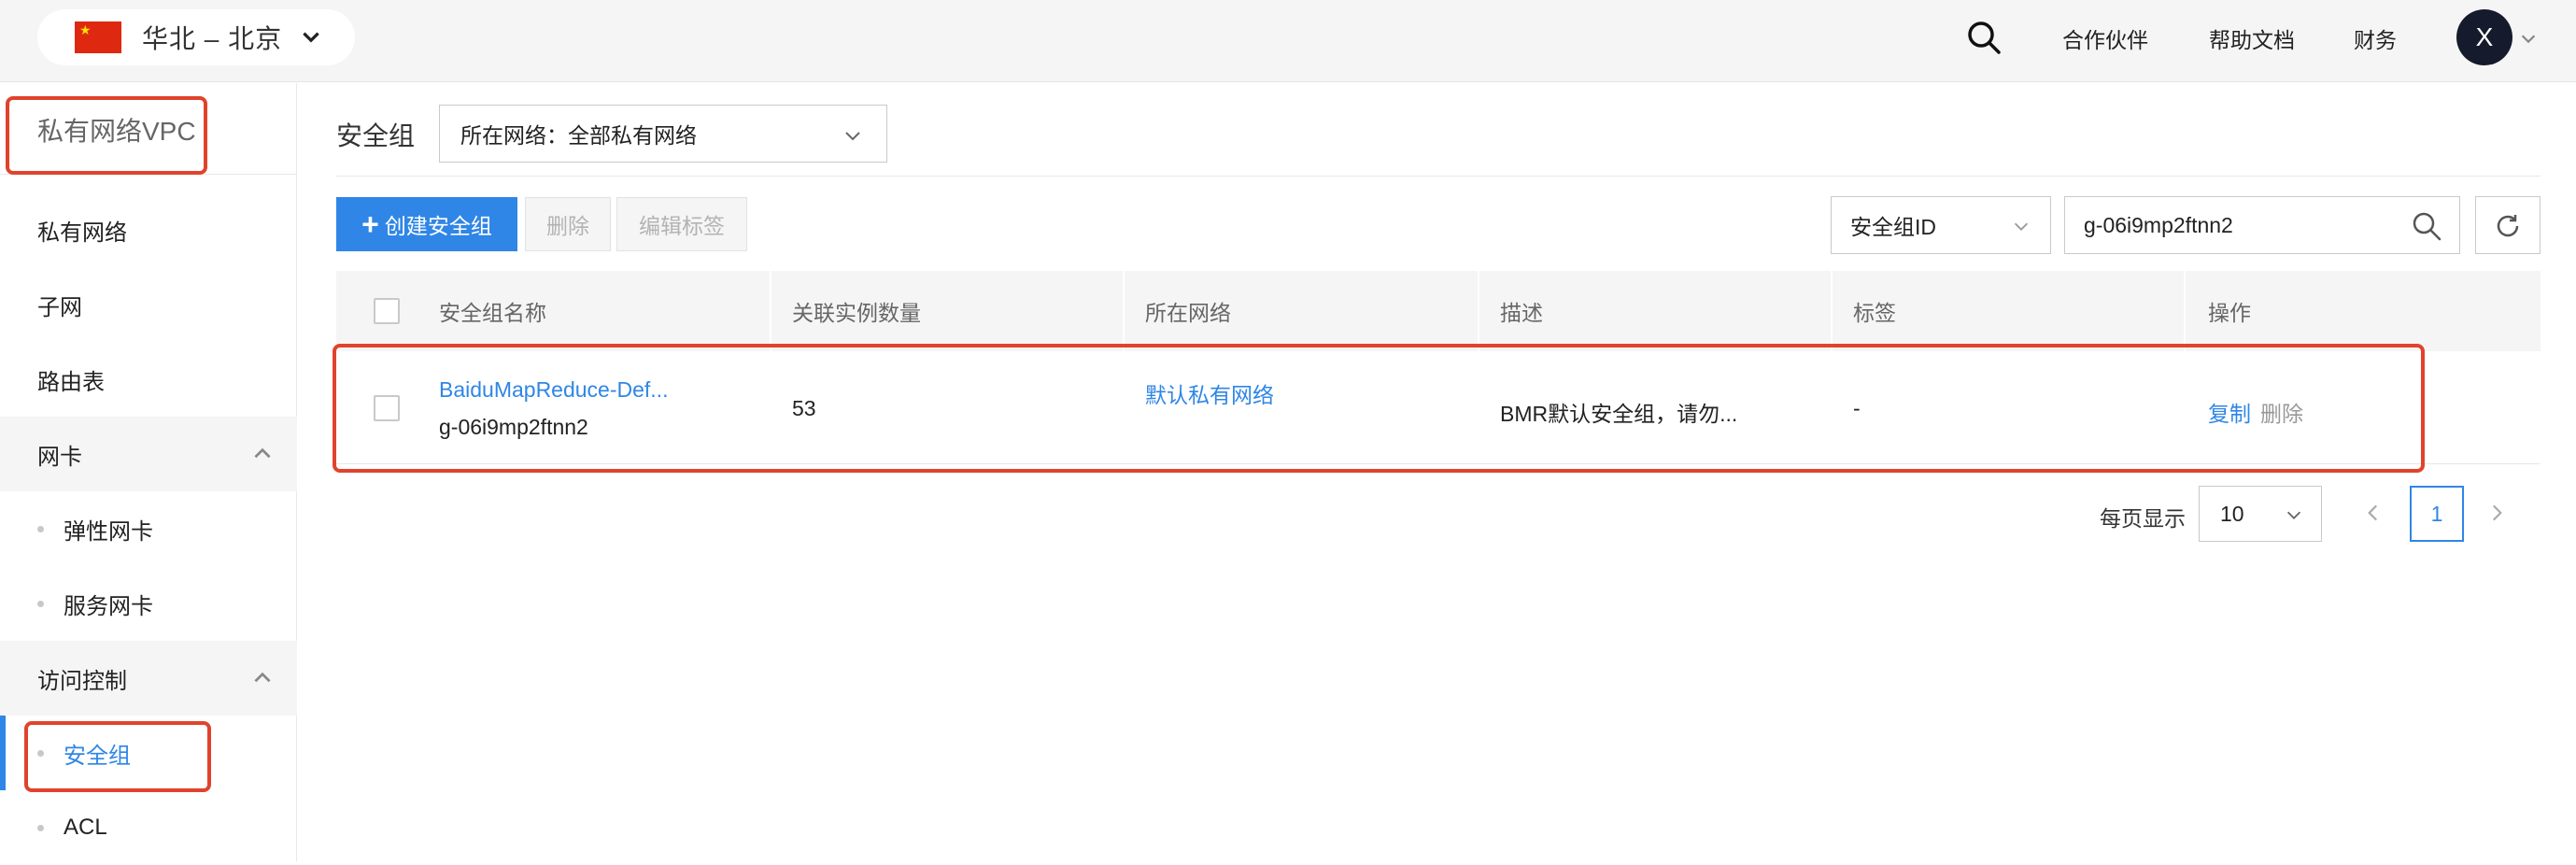 Image resolution: width=2576 pixels, height=865 pixels. I want to click on sidebar-item-label: 子网, so click(59, 307).